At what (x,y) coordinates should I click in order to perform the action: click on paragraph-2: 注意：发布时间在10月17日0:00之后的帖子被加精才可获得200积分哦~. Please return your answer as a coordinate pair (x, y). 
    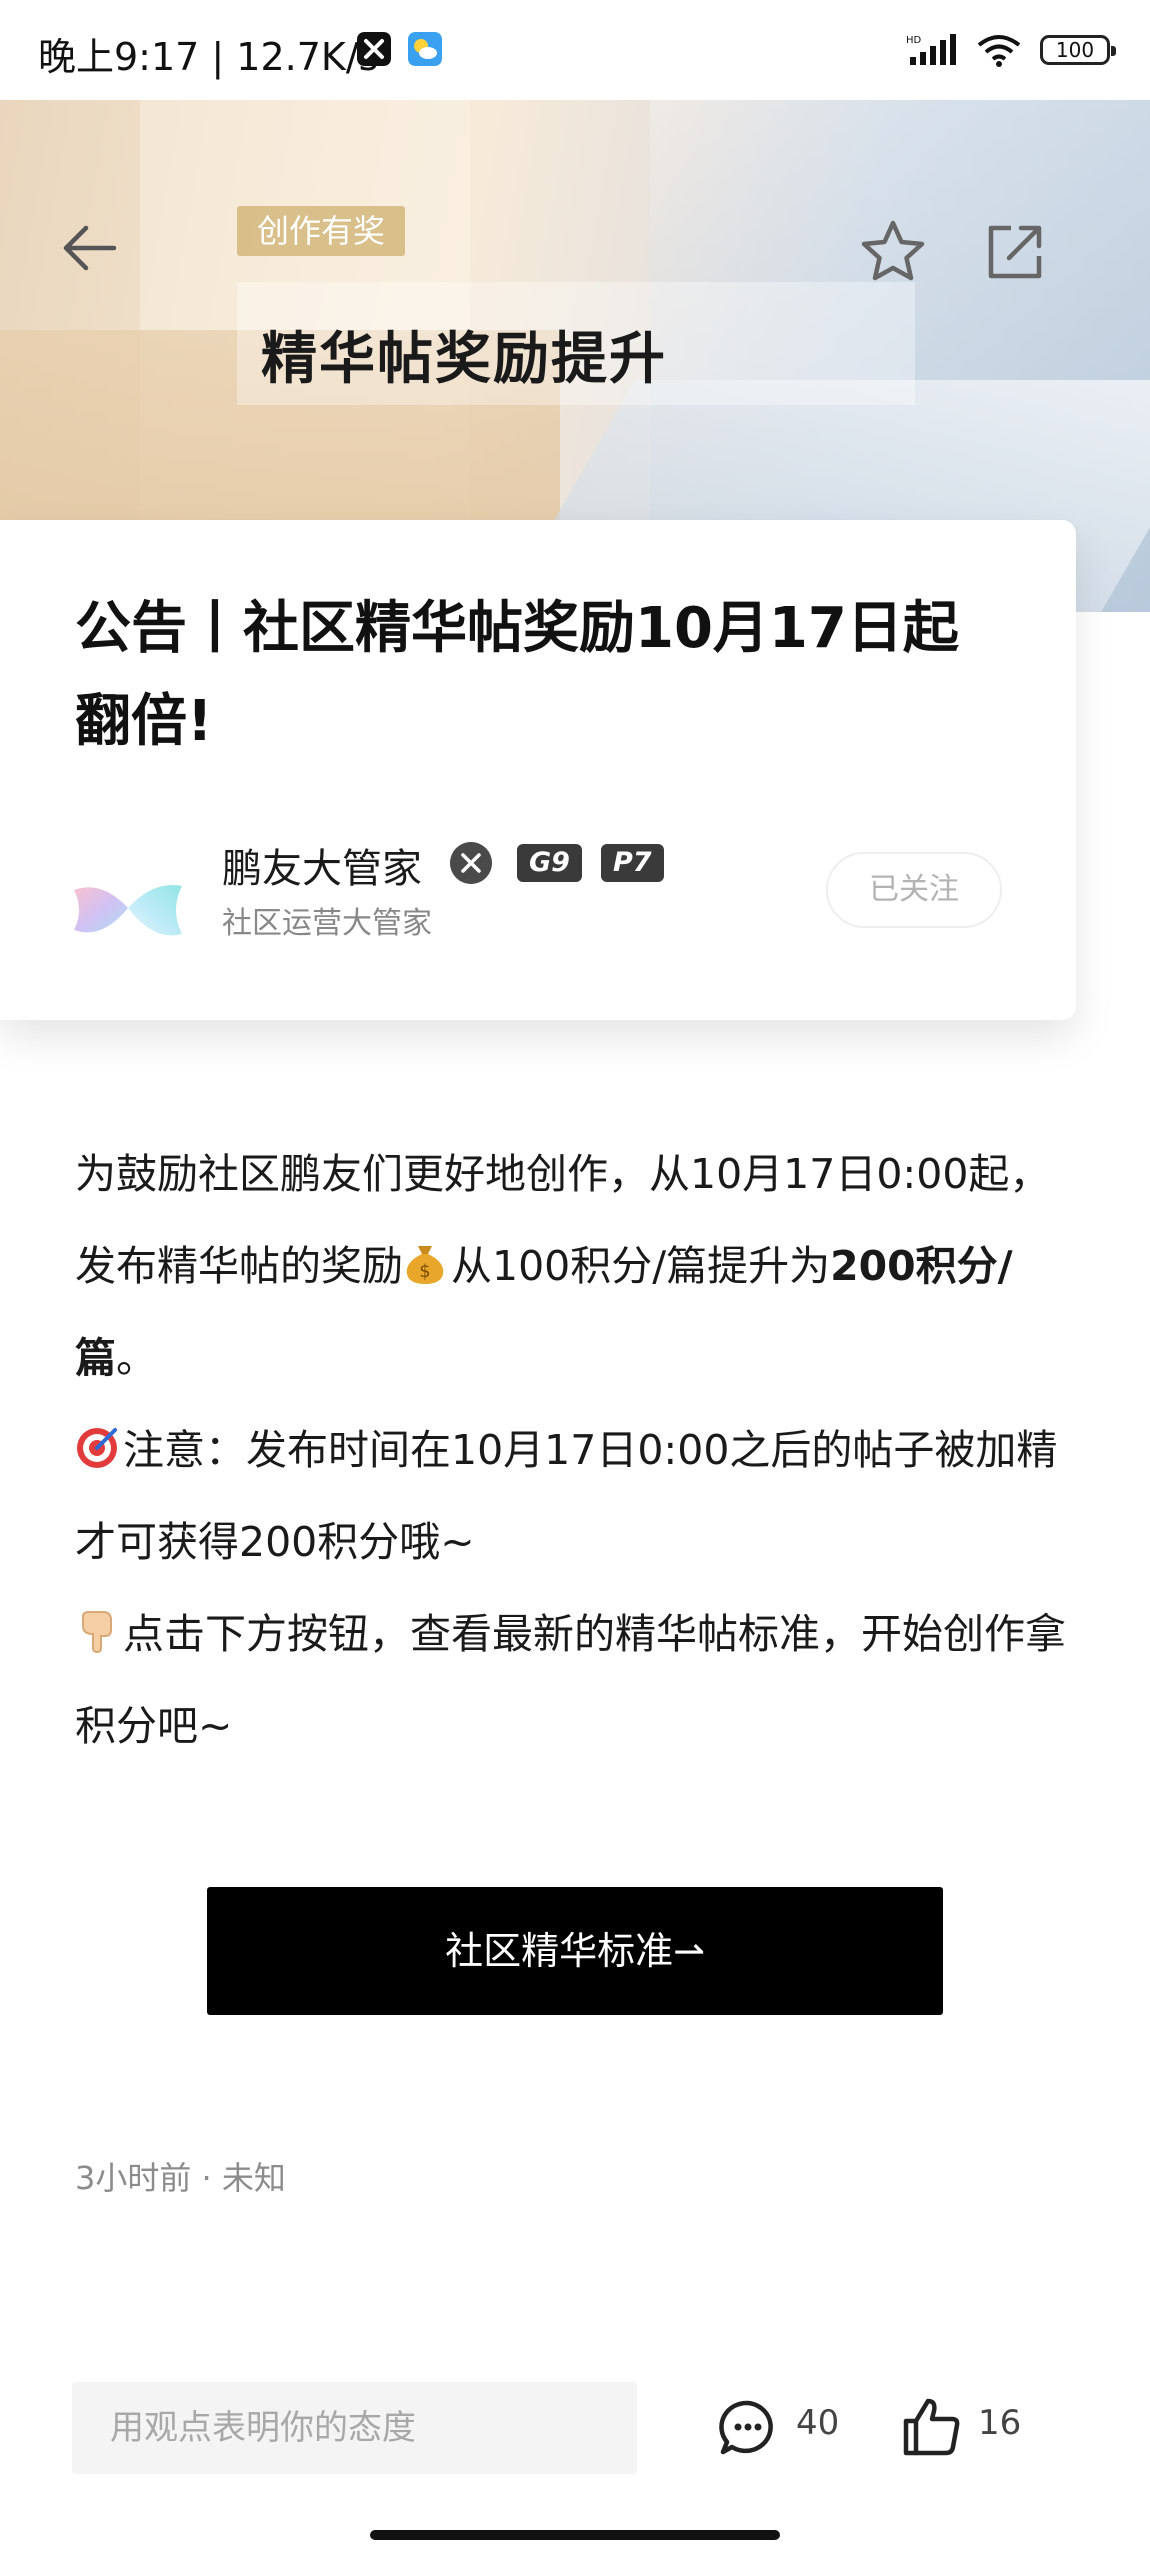
    Looking at the image, I should click on (575, 1496).